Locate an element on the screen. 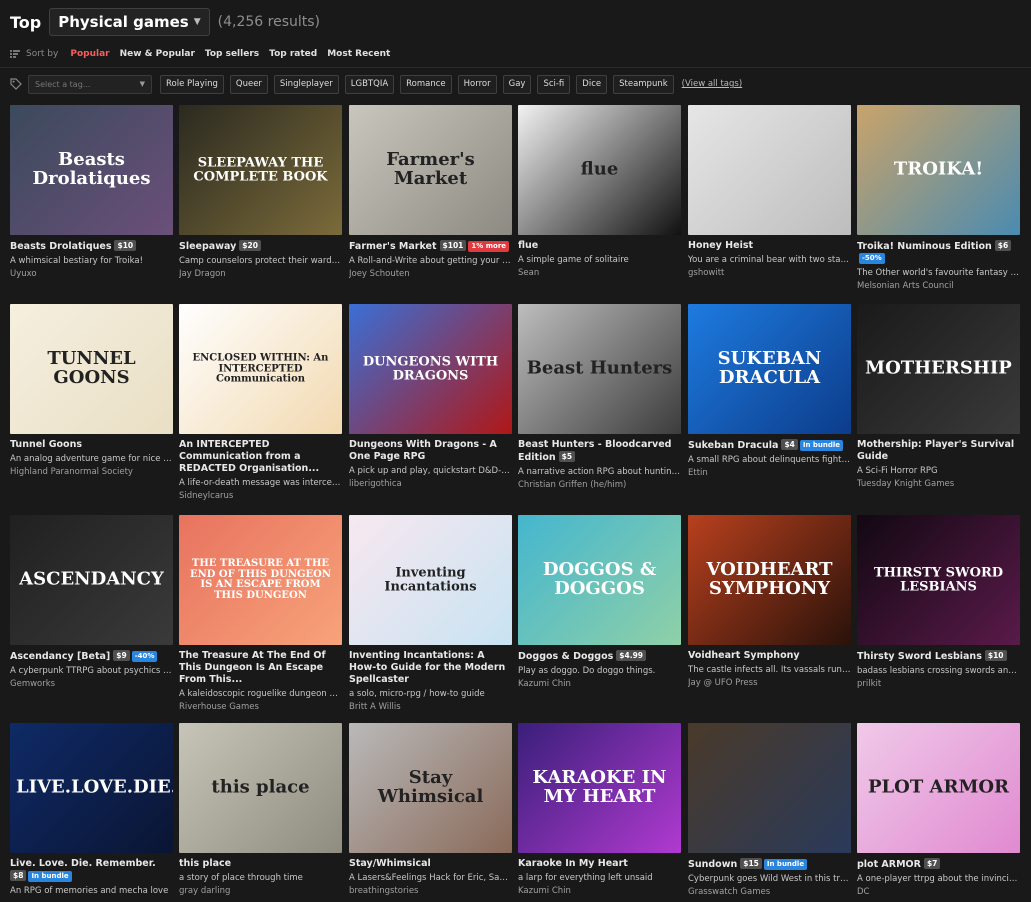 This screenshot has width=1031, height=902. sort-tab-new-popular: New & Popular is located at coordinates (157, 54).